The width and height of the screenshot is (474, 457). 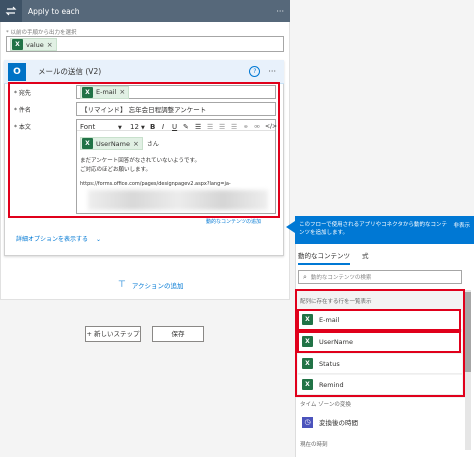 What do you see at coordinates (234, 127) in the screenshot?
I see `indent-icon: ☰` at bounding box center [234, 127].